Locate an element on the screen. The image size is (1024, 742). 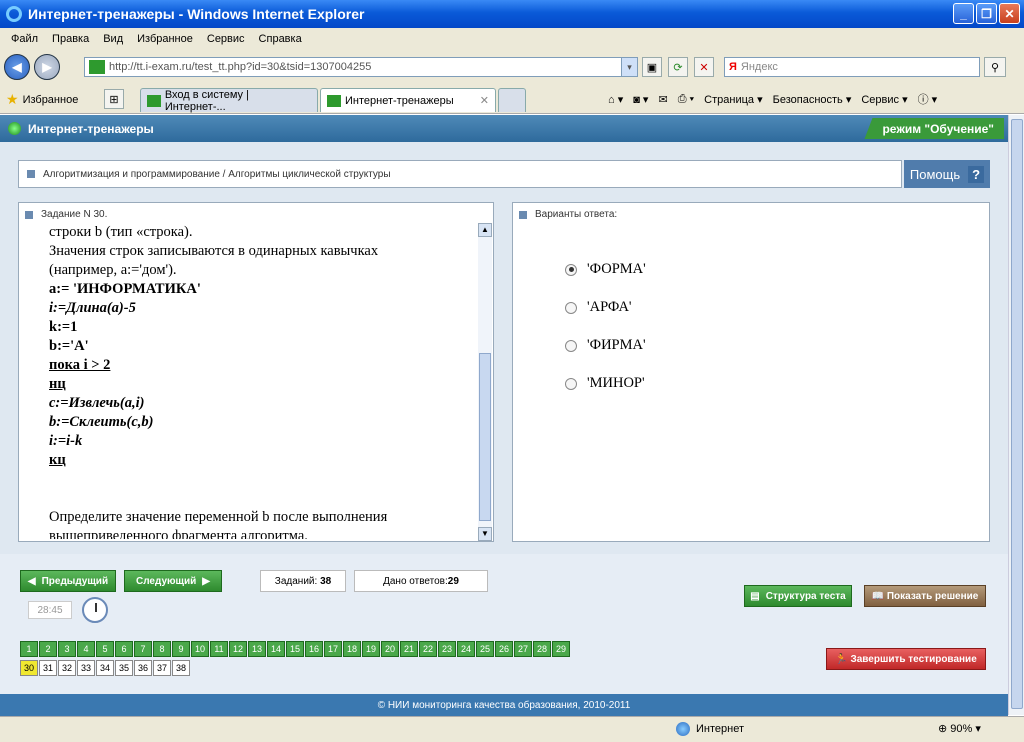
question-link-6: 6 is located at coordinates (124, 649).